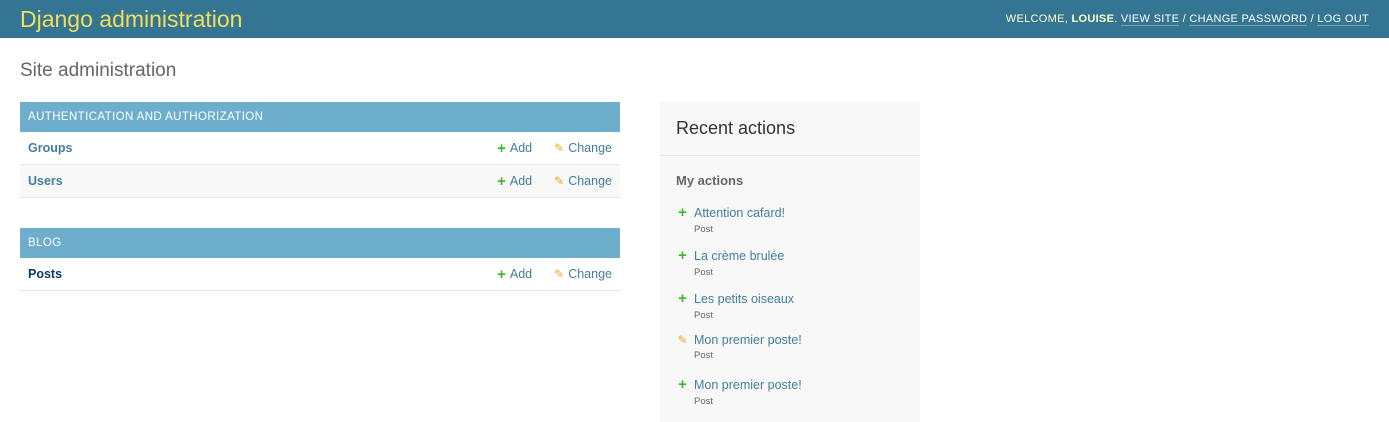 The image size is (1389, 422). Describe the element at coordinates (790, 268) in the screenshot. I see `recent-action-item: + La crème brulée Post` at that location.